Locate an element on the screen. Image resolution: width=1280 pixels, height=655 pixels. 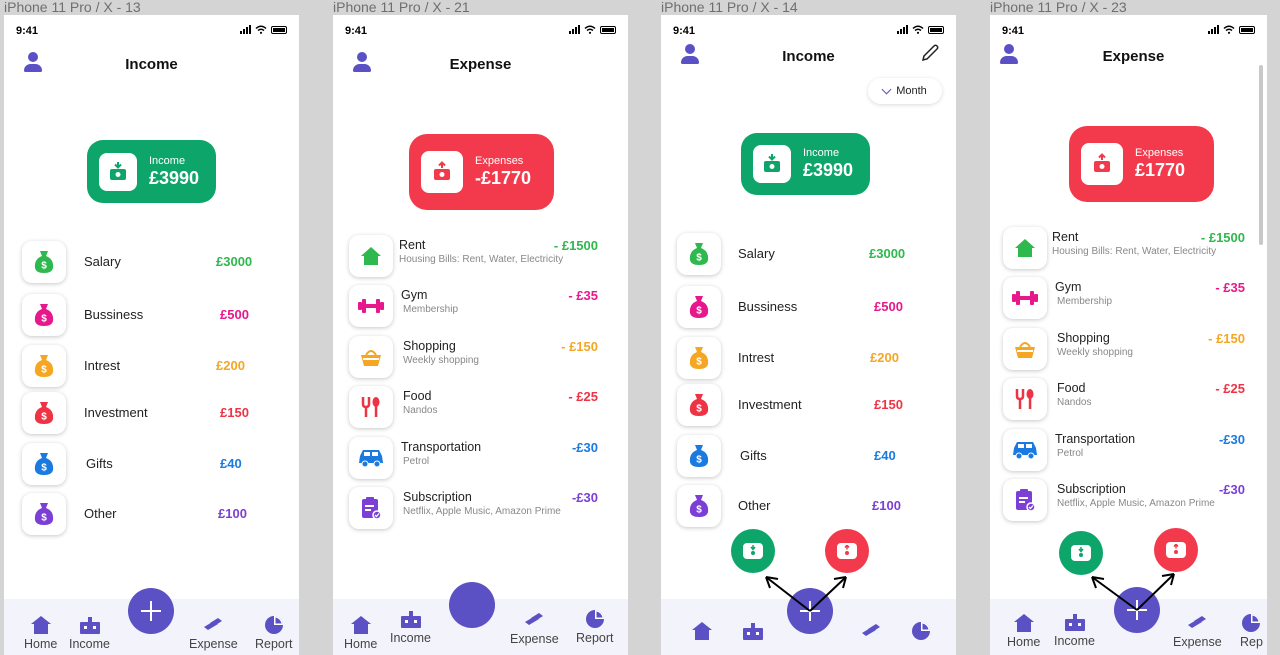
exchange-icon is located at coordinates (871, 631).